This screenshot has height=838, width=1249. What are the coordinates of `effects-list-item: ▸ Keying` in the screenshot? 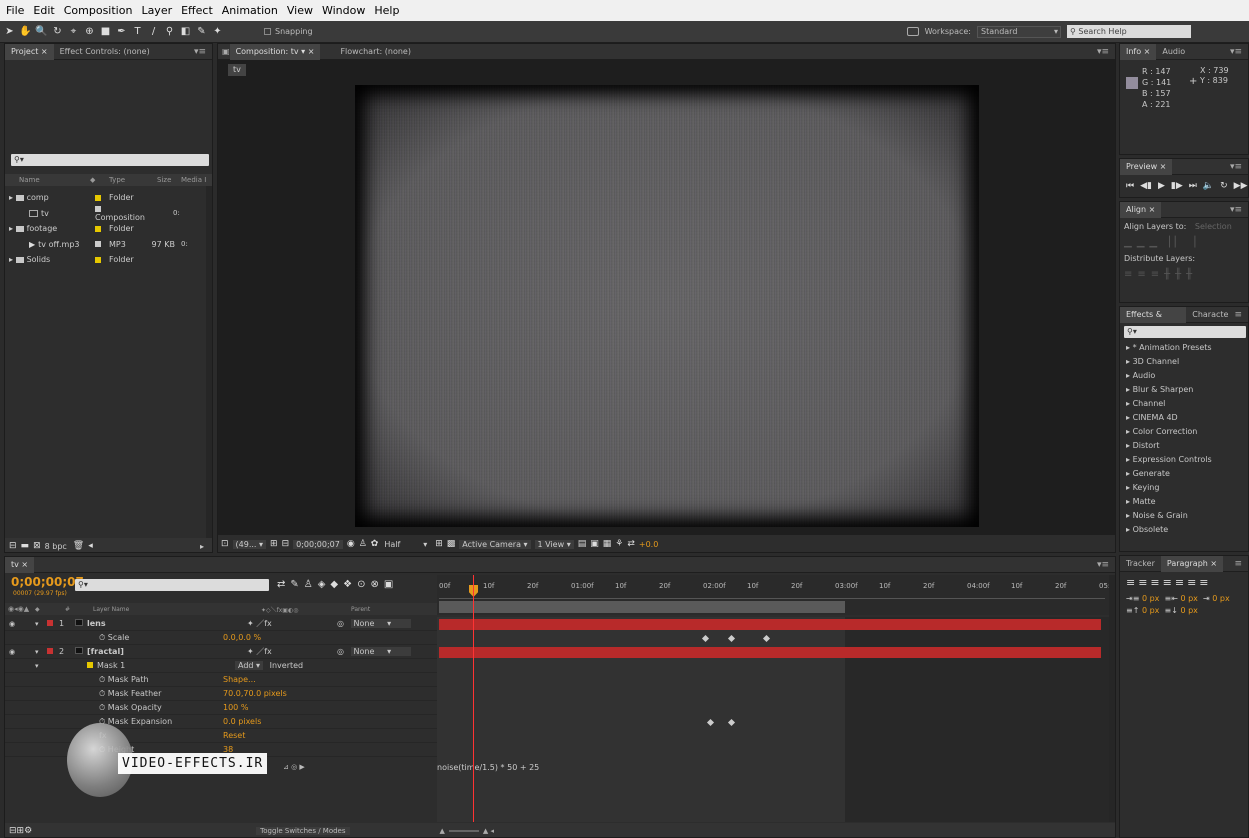 It's located at (1184, 488).